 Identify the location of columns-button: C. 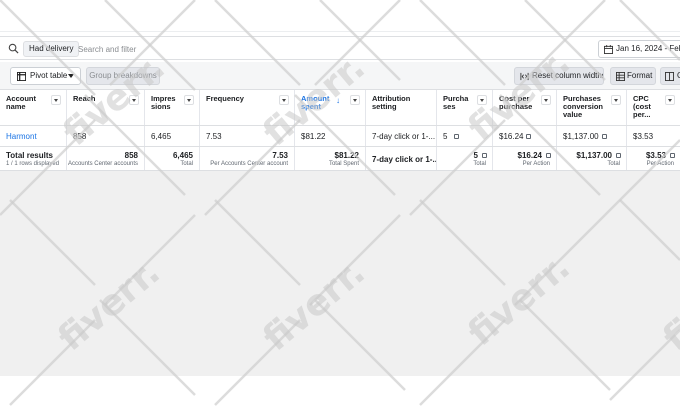
(670, 76).